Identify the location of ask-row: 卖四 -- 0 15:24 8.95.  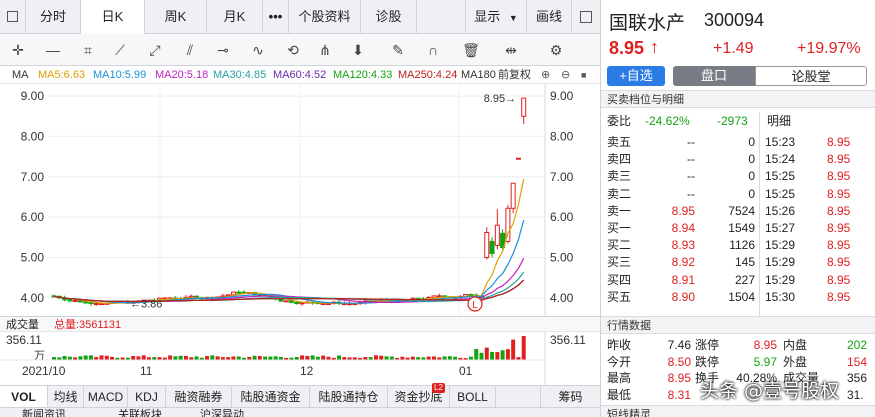
(738, 159).